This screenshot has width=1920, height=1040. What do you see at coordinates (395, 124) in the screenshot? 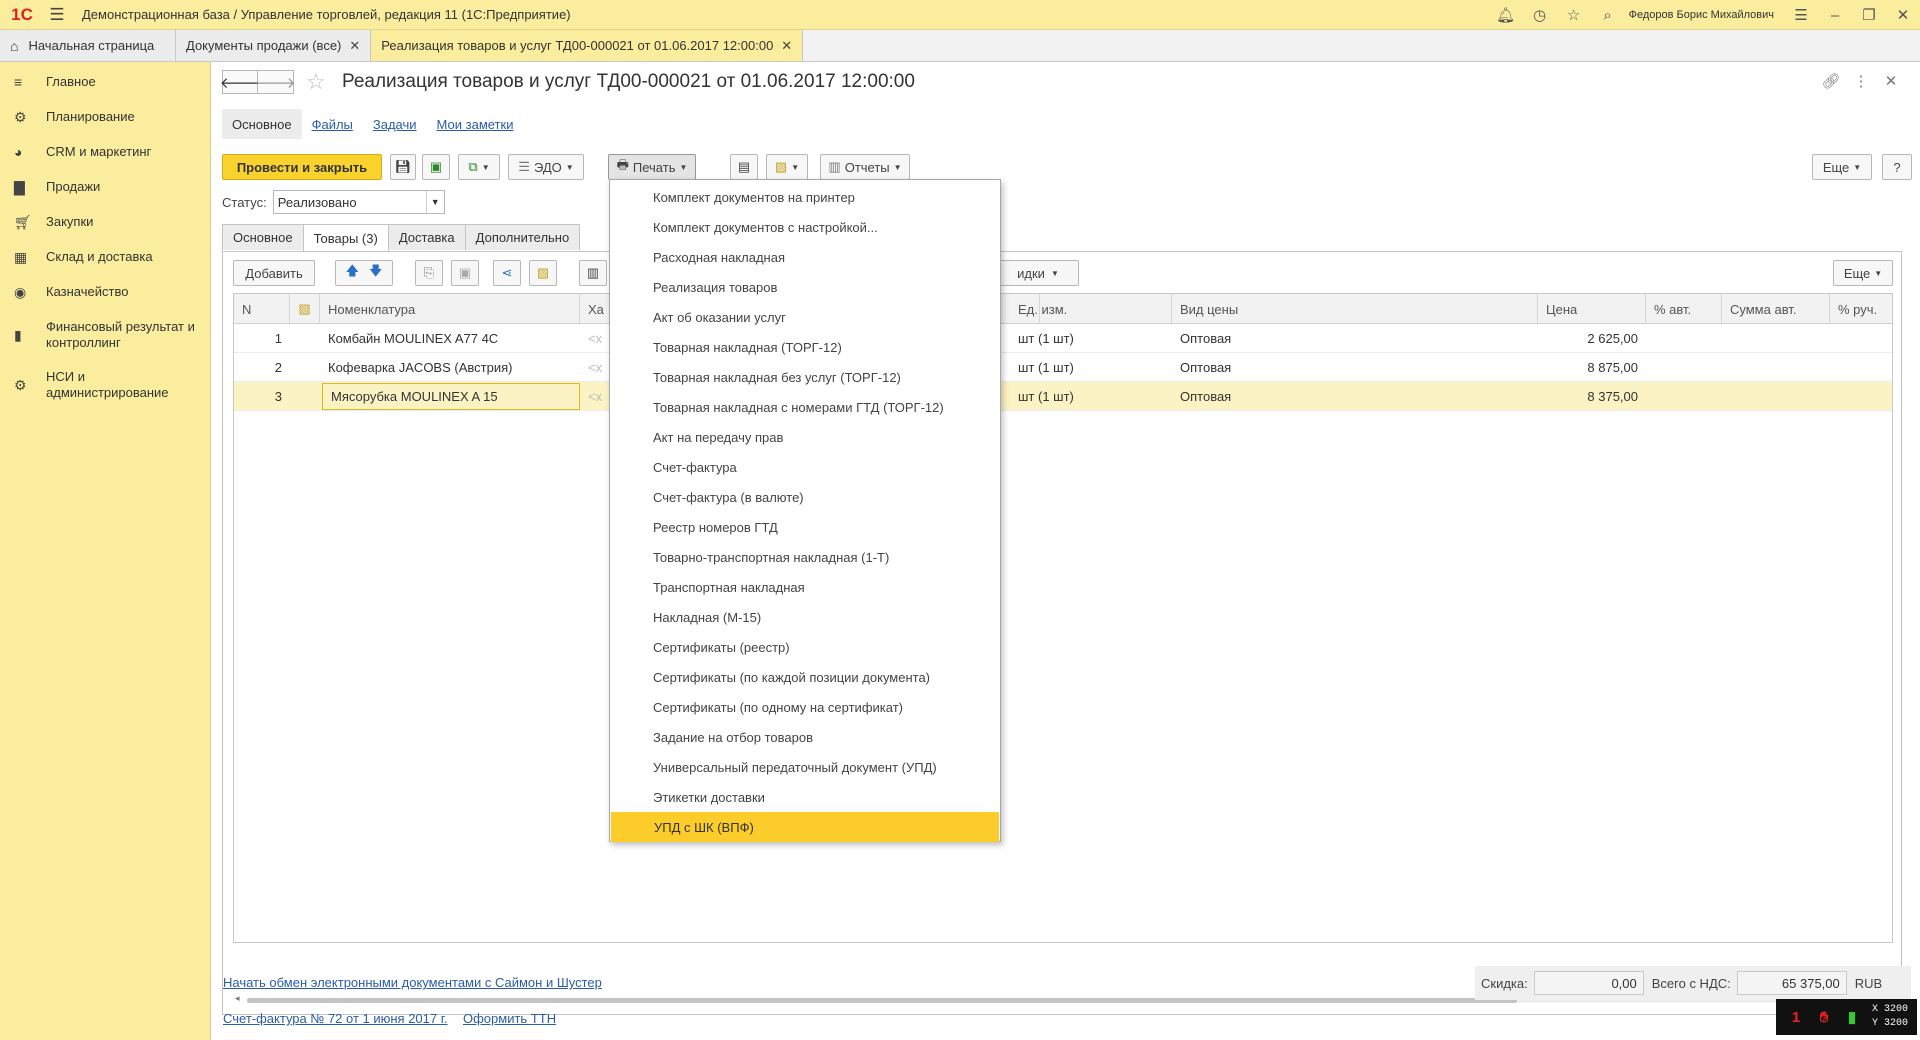
I see `subtab-tasks: Задачи` at bounding box center [395, 124].